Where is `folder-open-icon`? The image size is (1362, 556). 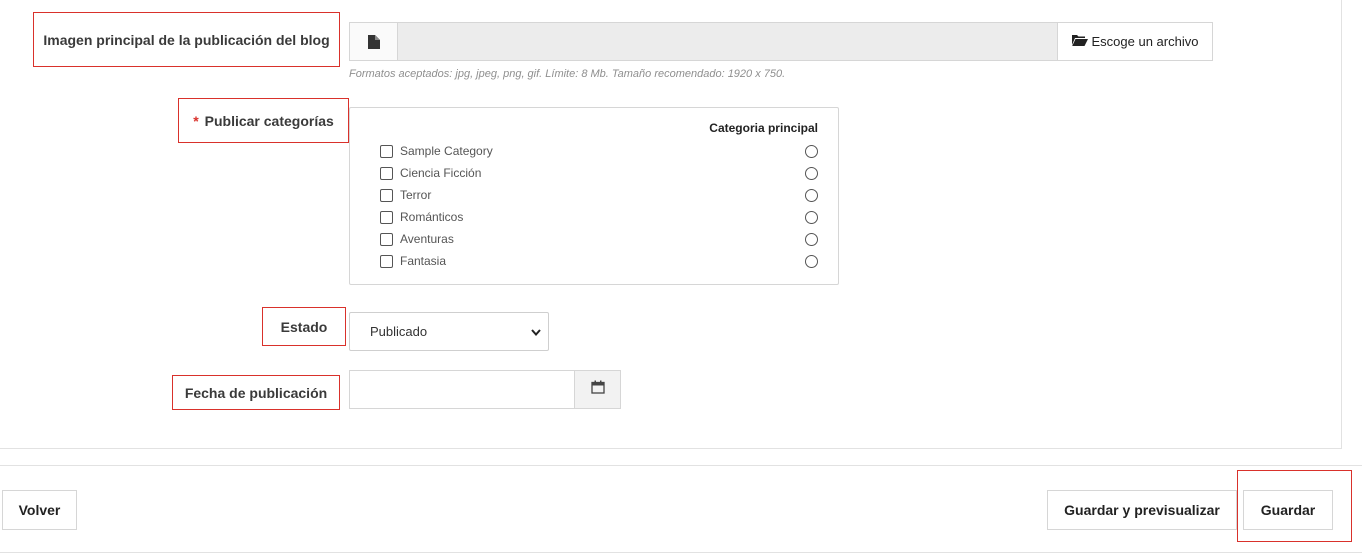 folder-open-icon is located at coordinates (1081, 41).